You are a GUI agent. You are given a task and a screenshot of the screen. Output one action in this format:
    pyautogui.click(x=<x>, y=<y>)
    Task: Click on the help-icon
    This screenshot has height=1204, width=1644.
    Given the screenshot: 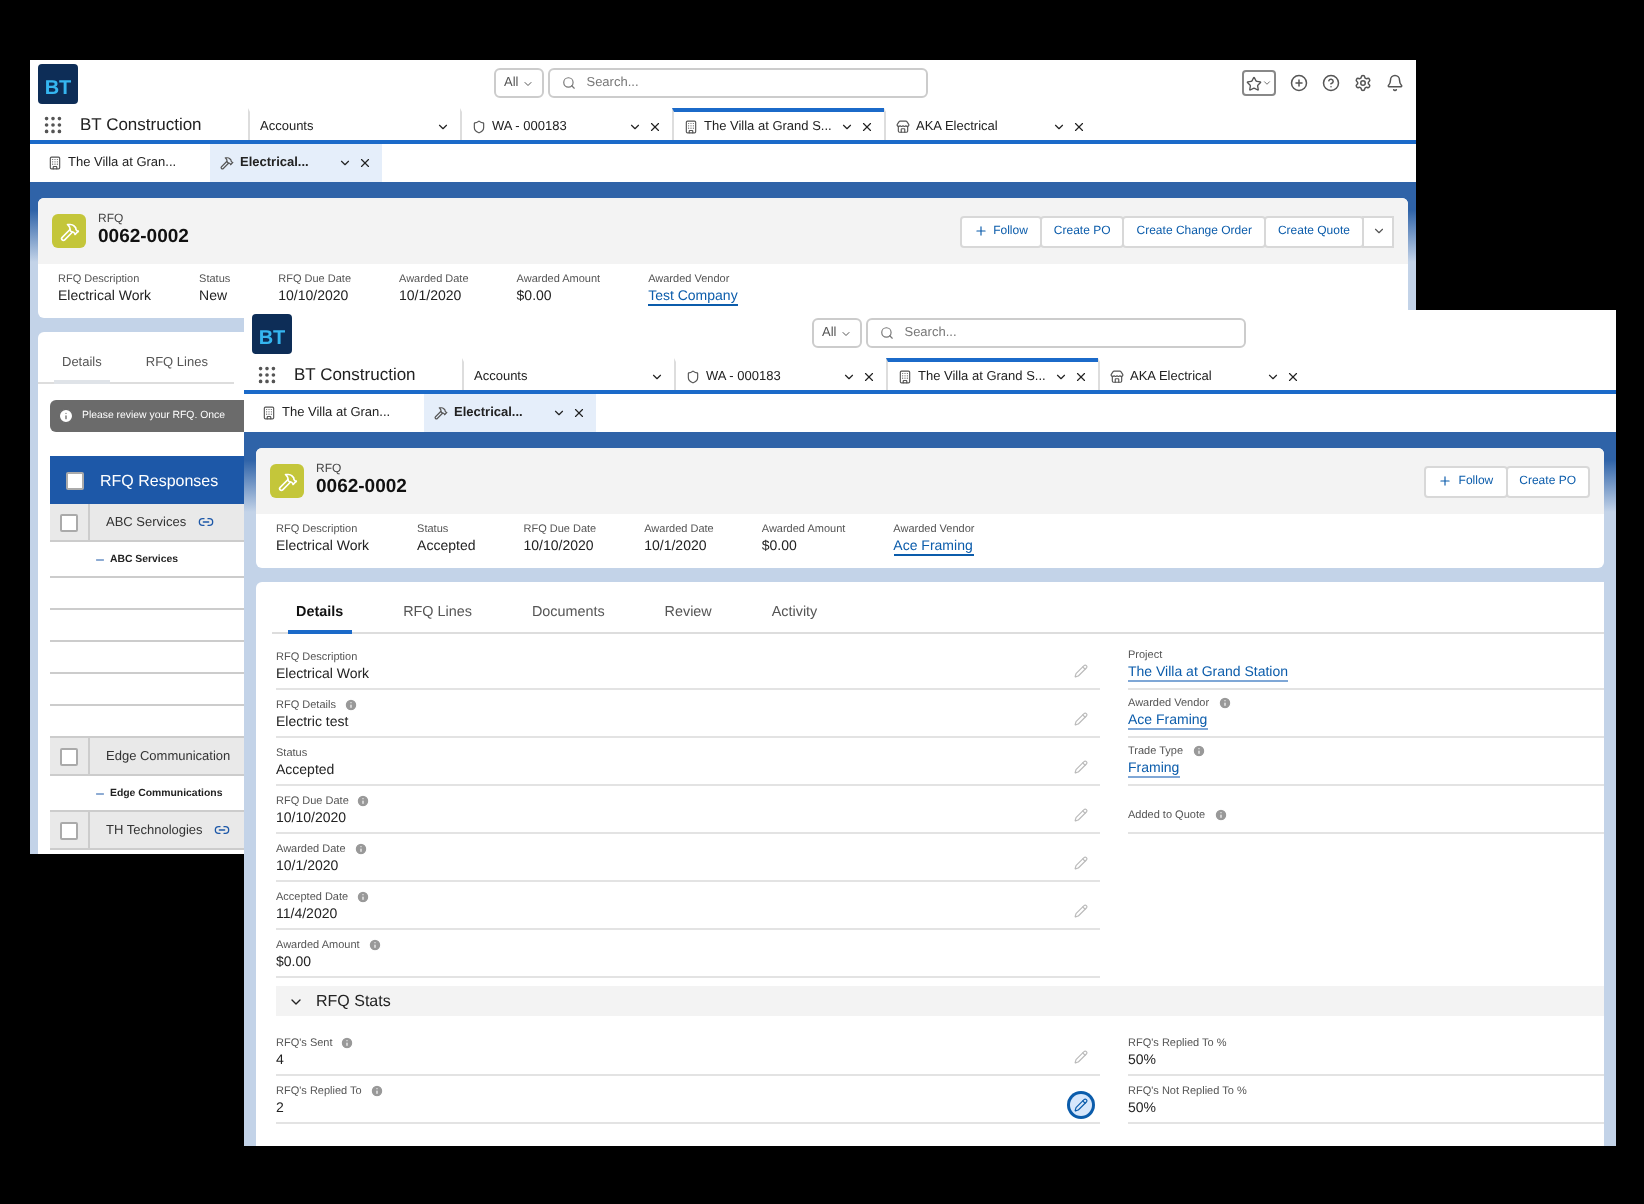 What is the action you would take?
    pyautogui.click(x=1331, y=83)
    